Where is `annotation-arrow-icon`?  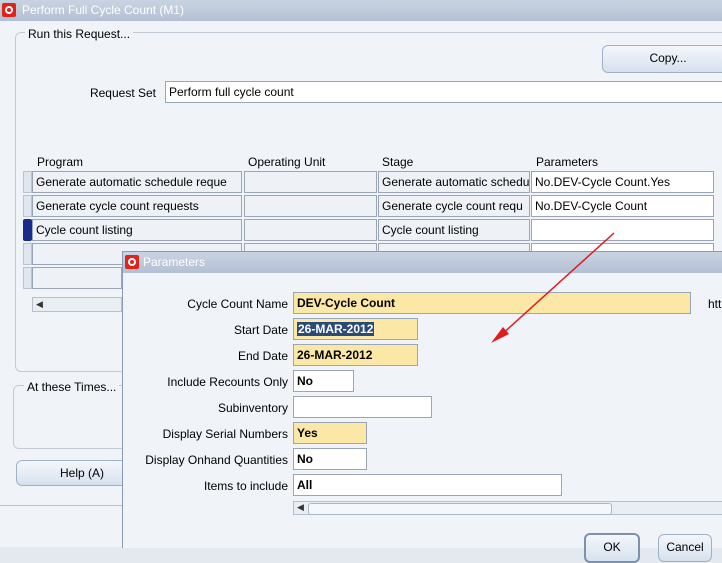
annotation-arrow-icon is located at coordinates (553, 287).